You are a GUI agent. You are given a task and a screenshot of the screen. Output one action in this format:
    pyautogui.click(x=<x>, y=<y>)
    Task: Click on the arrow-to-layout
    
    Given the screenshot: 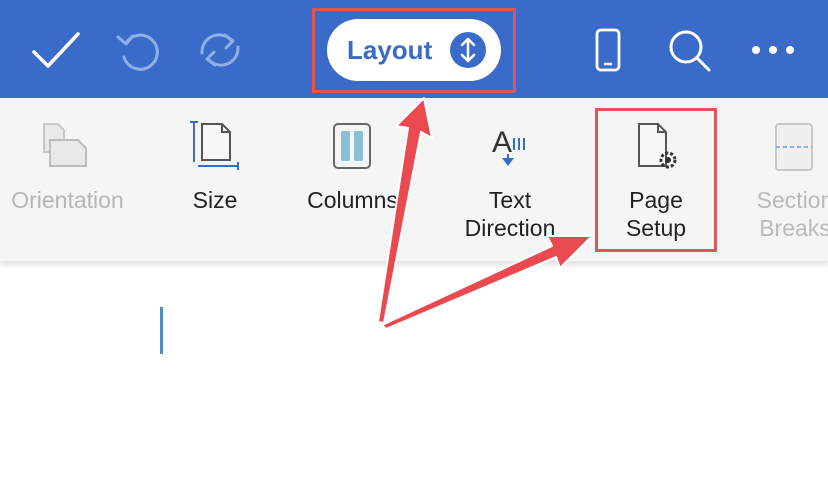 What is the action you would take?
    pyautogui.click(x=405, y=210)
    